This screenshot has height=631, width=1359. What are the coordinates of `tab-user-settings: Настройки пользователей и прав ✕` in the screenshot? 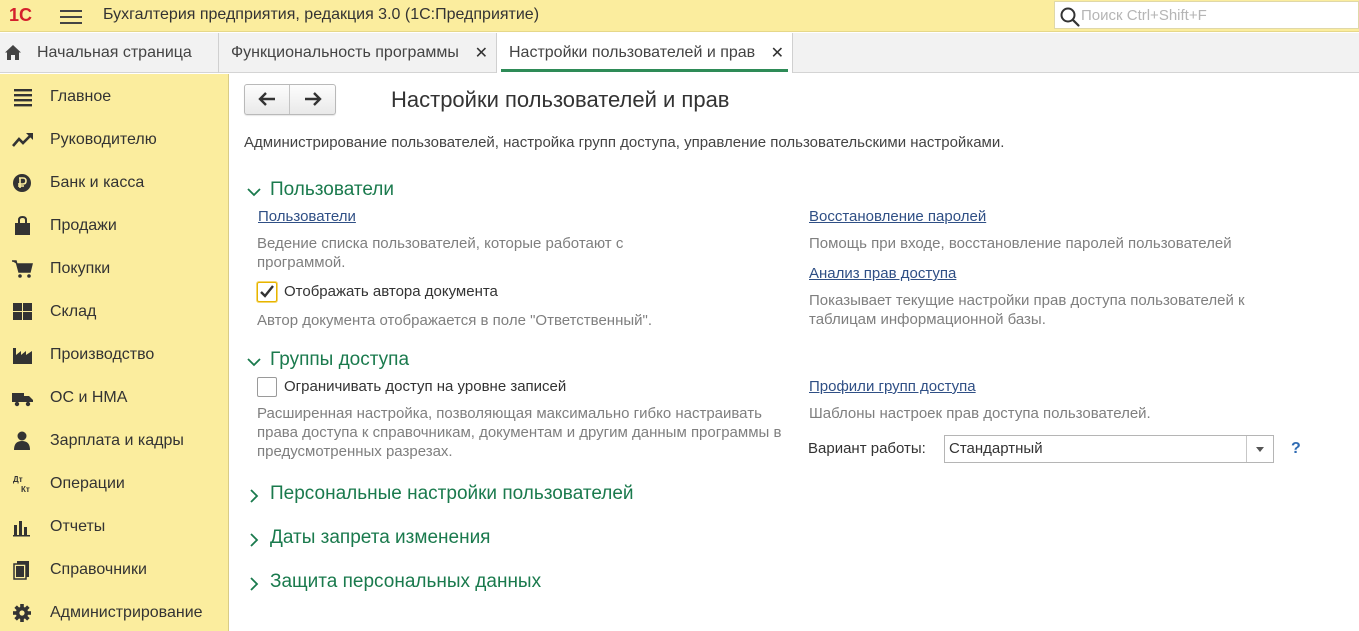 It's located at (645, 53).